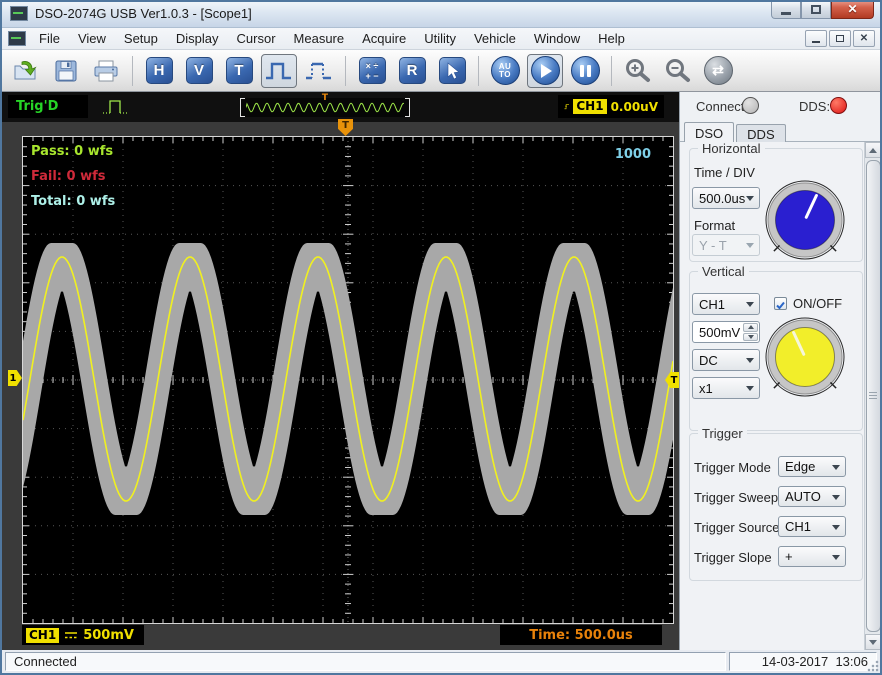  Describe the element at coordinates (812, 556) in the screenshot. I see `trigger-slope-select: +` at that location.